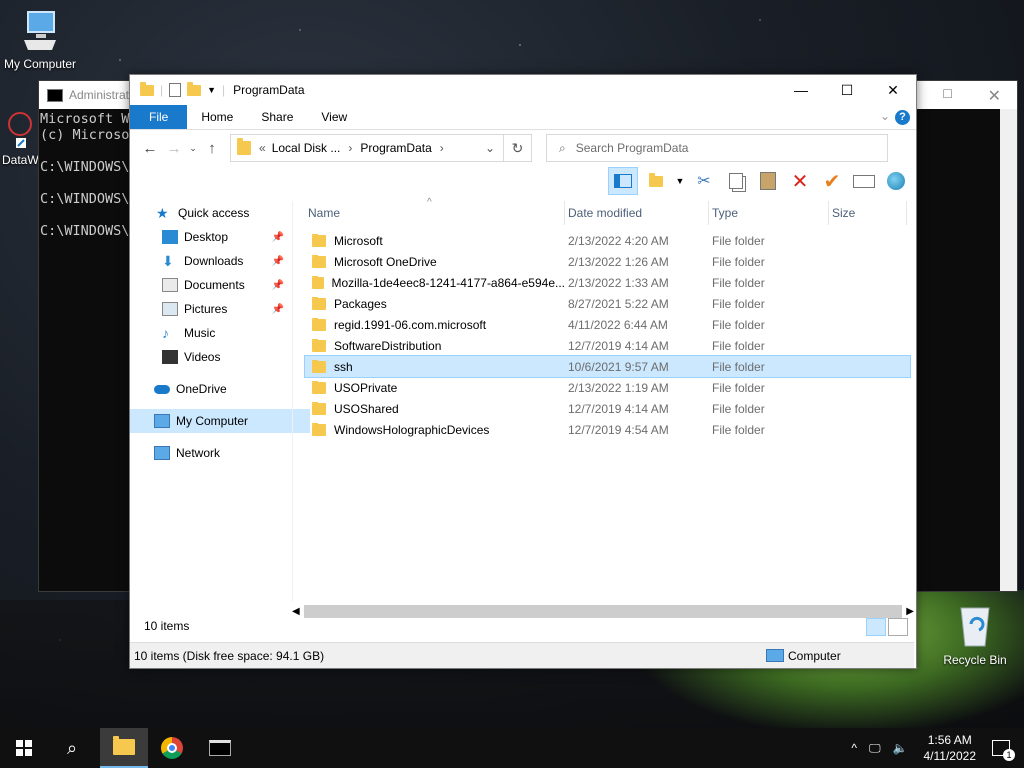 The height and width of the screenshot is (768, 1024). I want to click on taskbar-chrome, so click(172, 748).